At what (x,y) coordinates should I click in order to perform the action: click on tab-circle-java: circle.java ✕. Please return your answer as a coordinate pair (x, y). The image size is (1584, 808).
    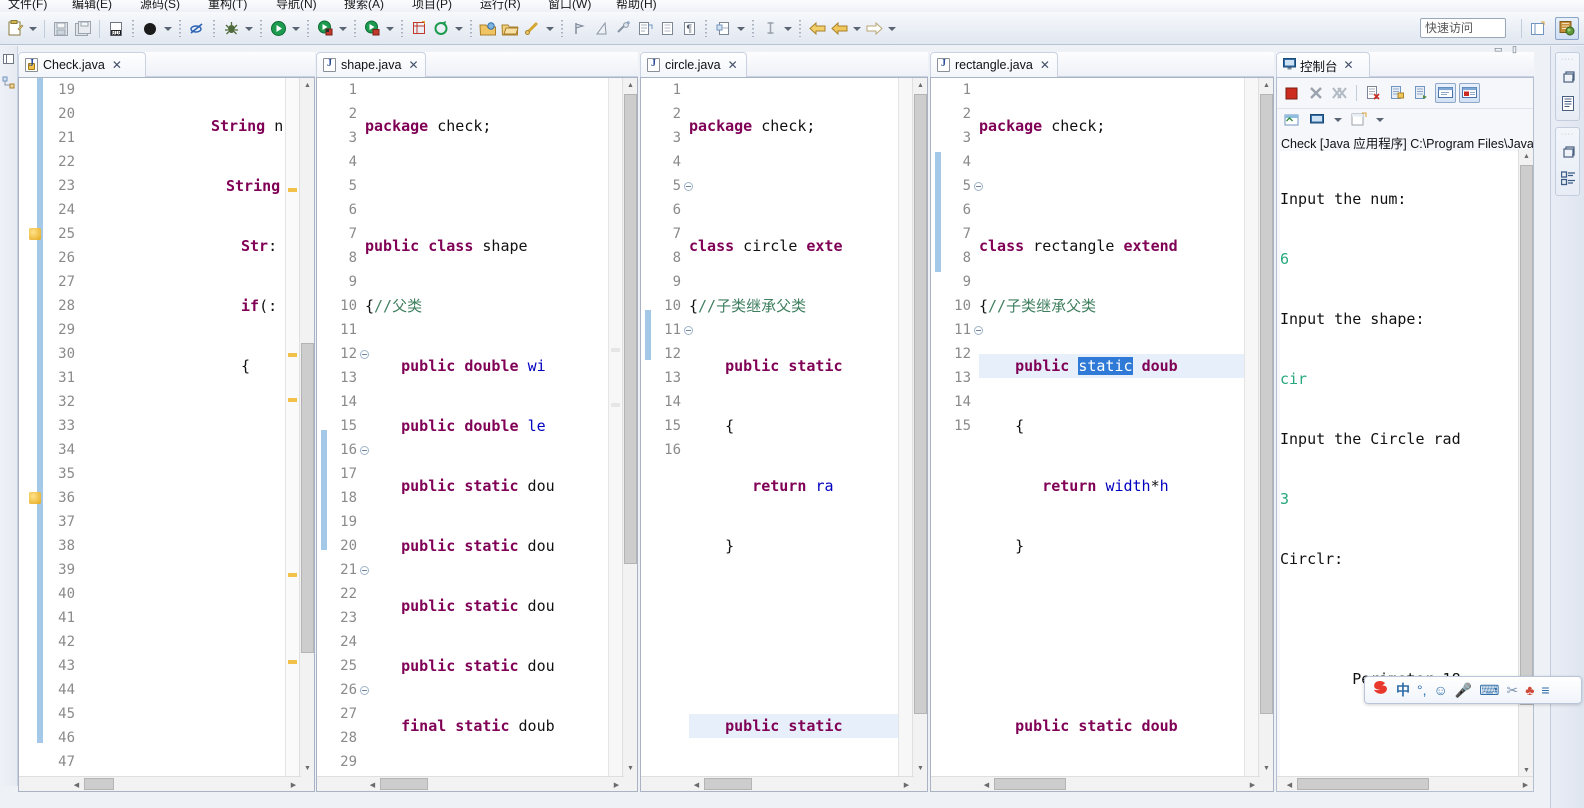
    Looking at the image, I should click on (693, 64).